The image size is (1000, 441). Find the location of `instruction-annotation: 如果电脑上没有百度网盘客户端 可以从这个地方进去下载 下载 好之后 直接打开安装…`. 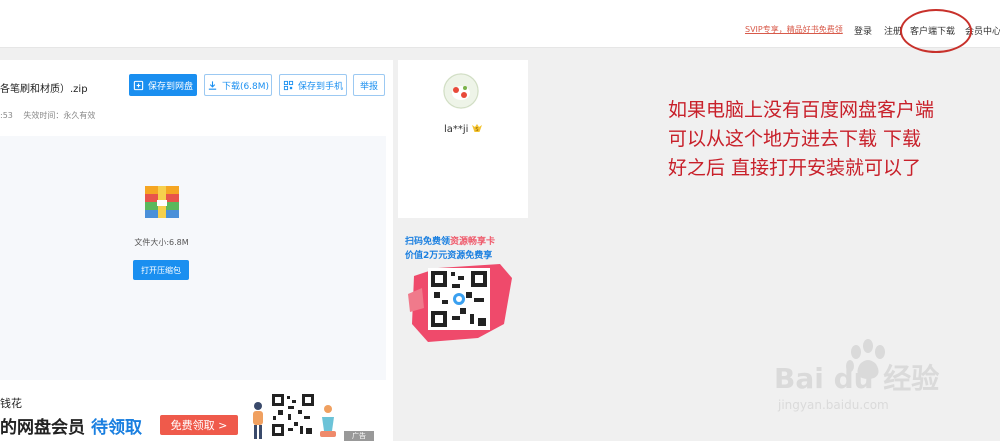

instruction-annotation: 如果电脑上没有百度网盘客户端 可以从这个地方进去下载 下载 好之后 直接打开安装… is located at coordinates (828, 139).